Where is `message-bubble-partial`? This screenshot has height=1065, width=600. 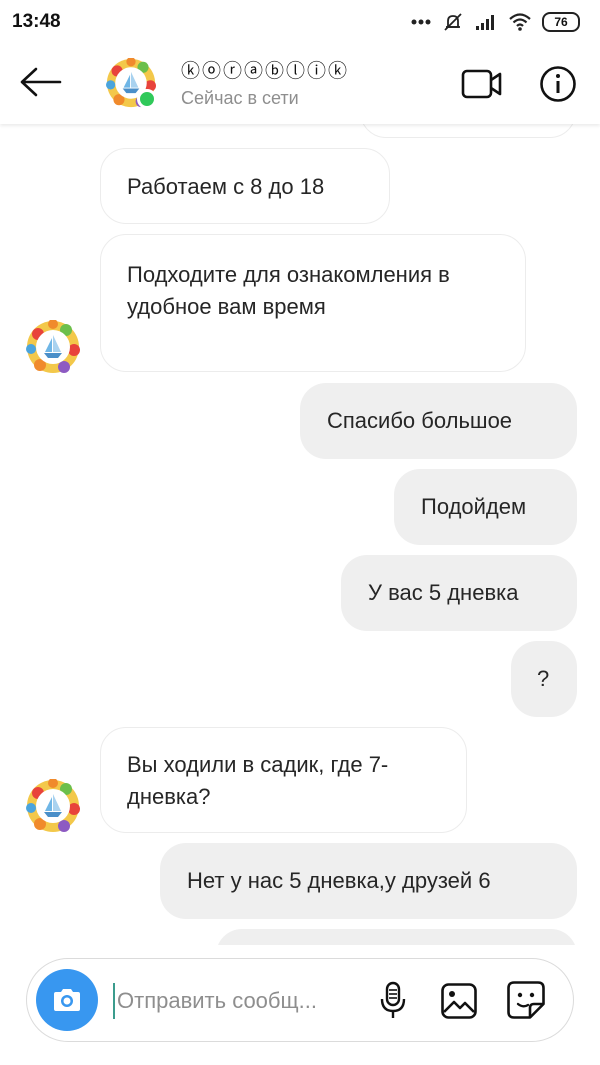
message-bubble-partial is located at coordinates (396, 937).